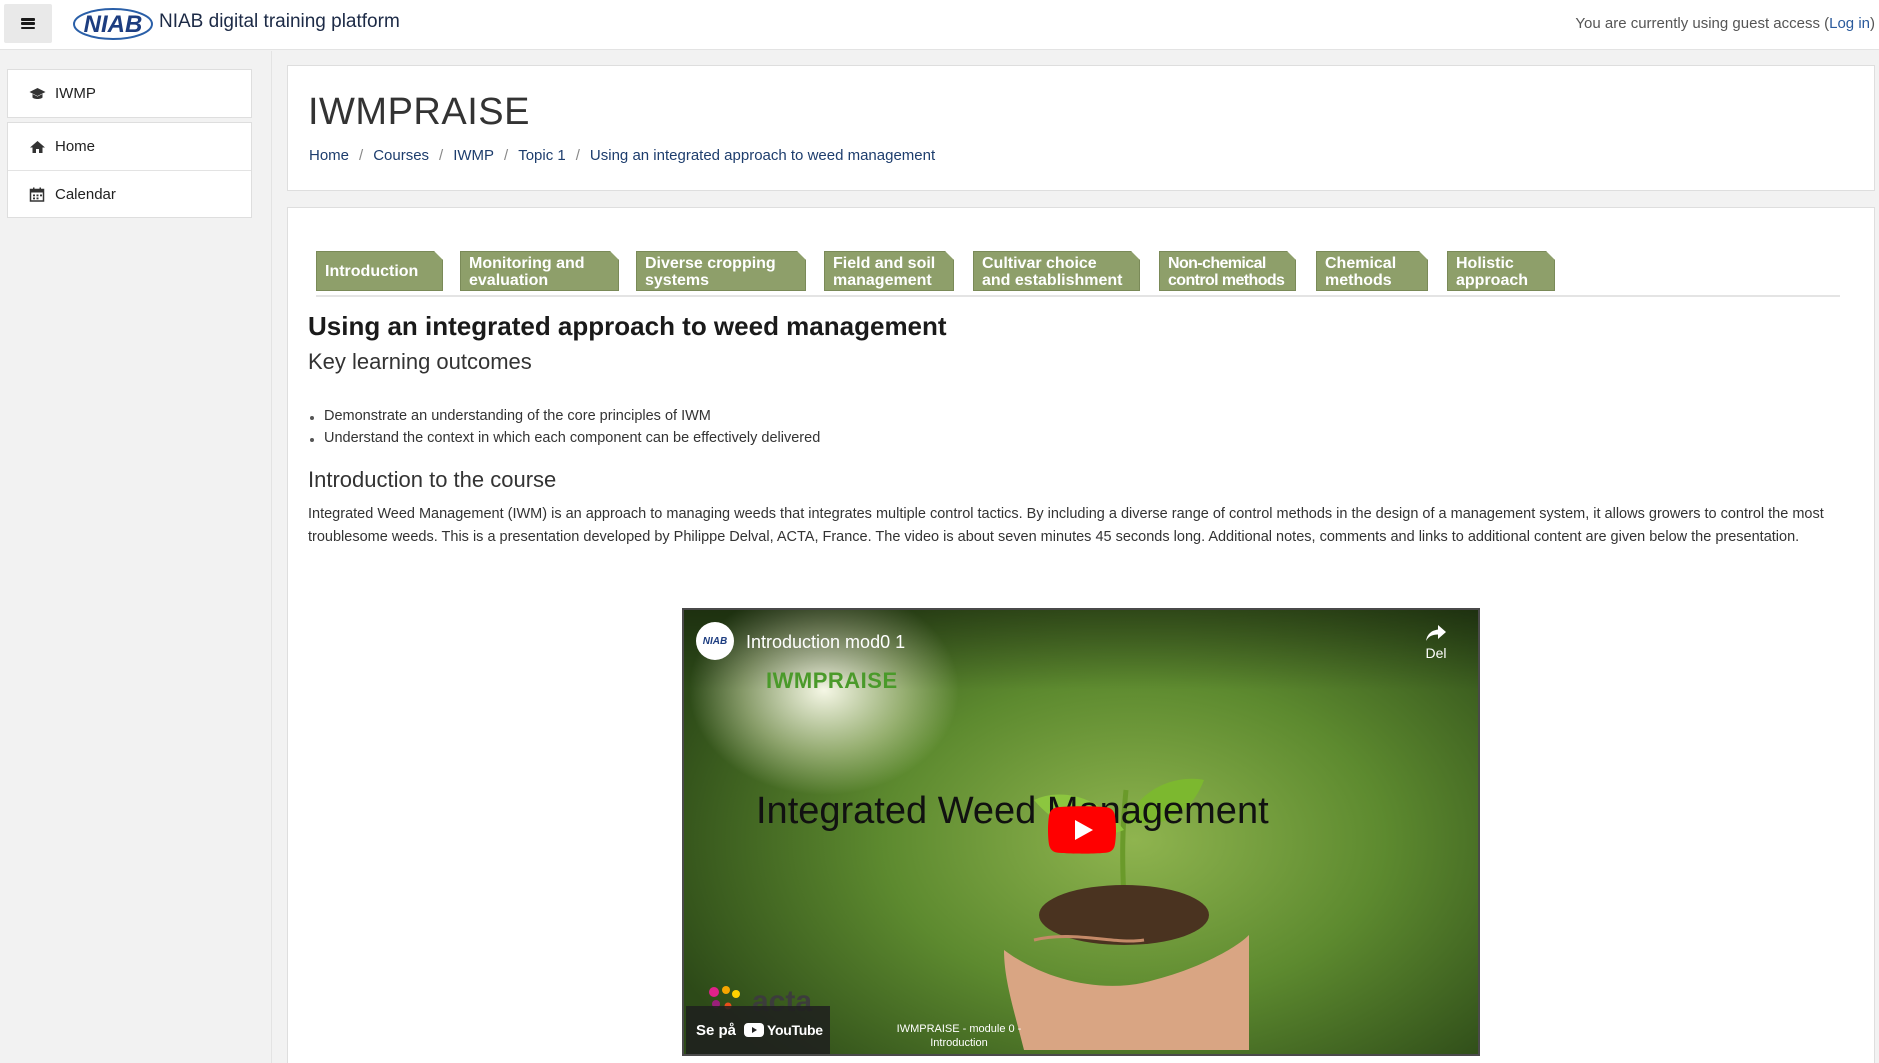 Image resolution: width=1879 pixels, height=1063 pixels. Describe the element at coordinates (401, 155) in the screenshot. I see `breadcrumb-courses: Courses` at that location.